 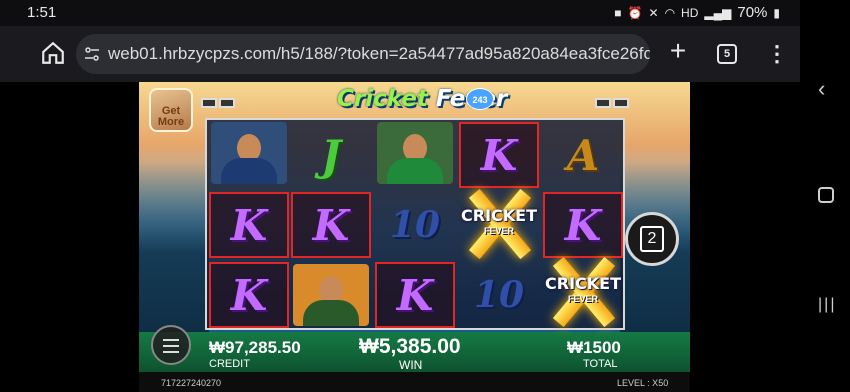 I want to click on player-symbol, so click(x=249, y=153).